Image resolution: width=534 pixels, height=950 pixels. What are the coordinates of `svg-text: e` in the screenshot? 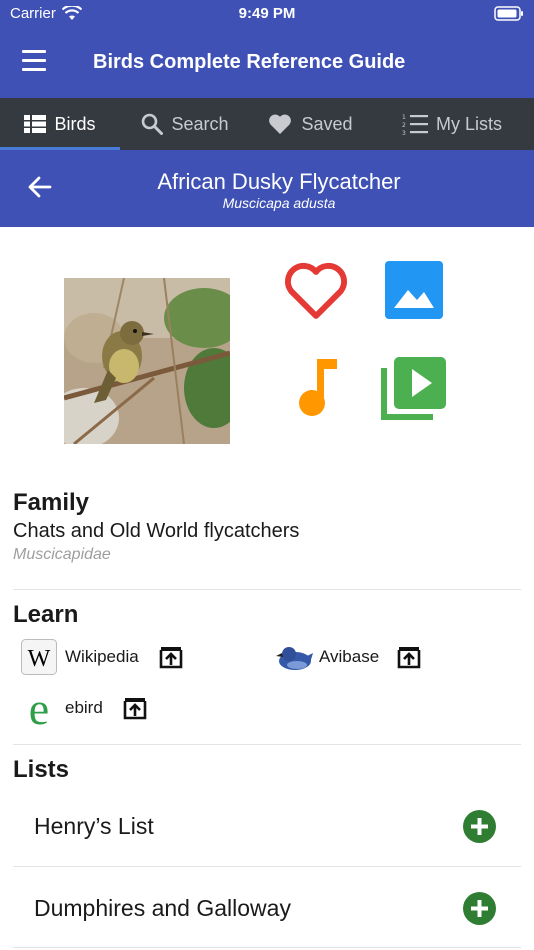 It's located at (39, 708).